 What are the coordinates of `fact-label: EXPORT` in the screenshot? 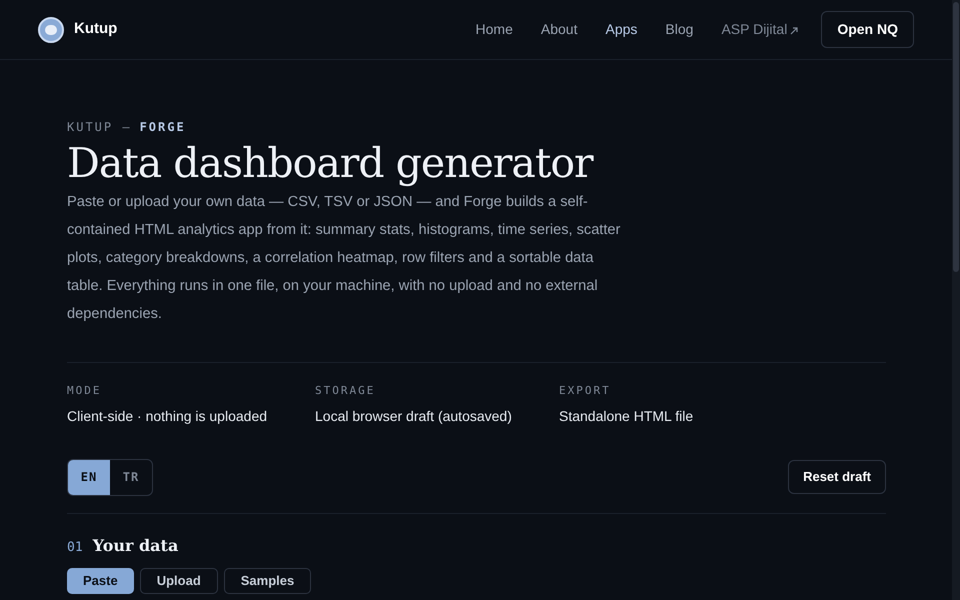 It's located at (585, 391).